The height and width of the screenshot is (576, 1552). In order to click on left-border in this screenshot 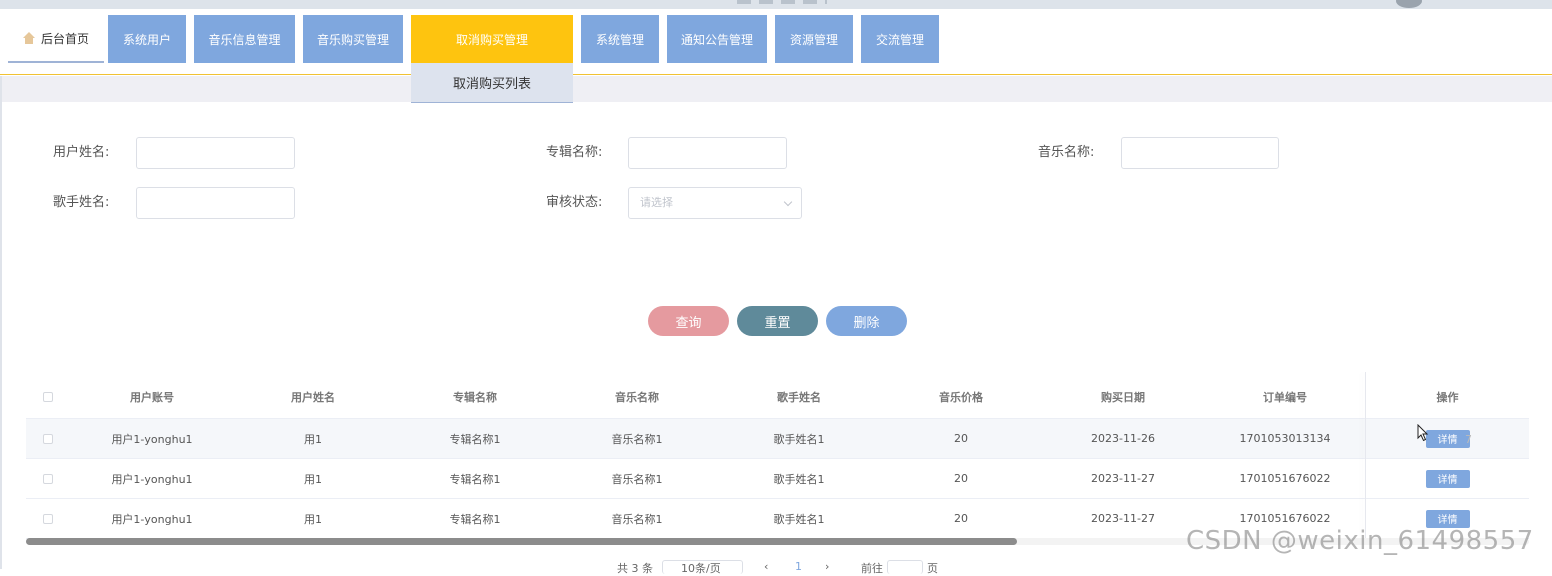, I will do `click(1, 322)`.